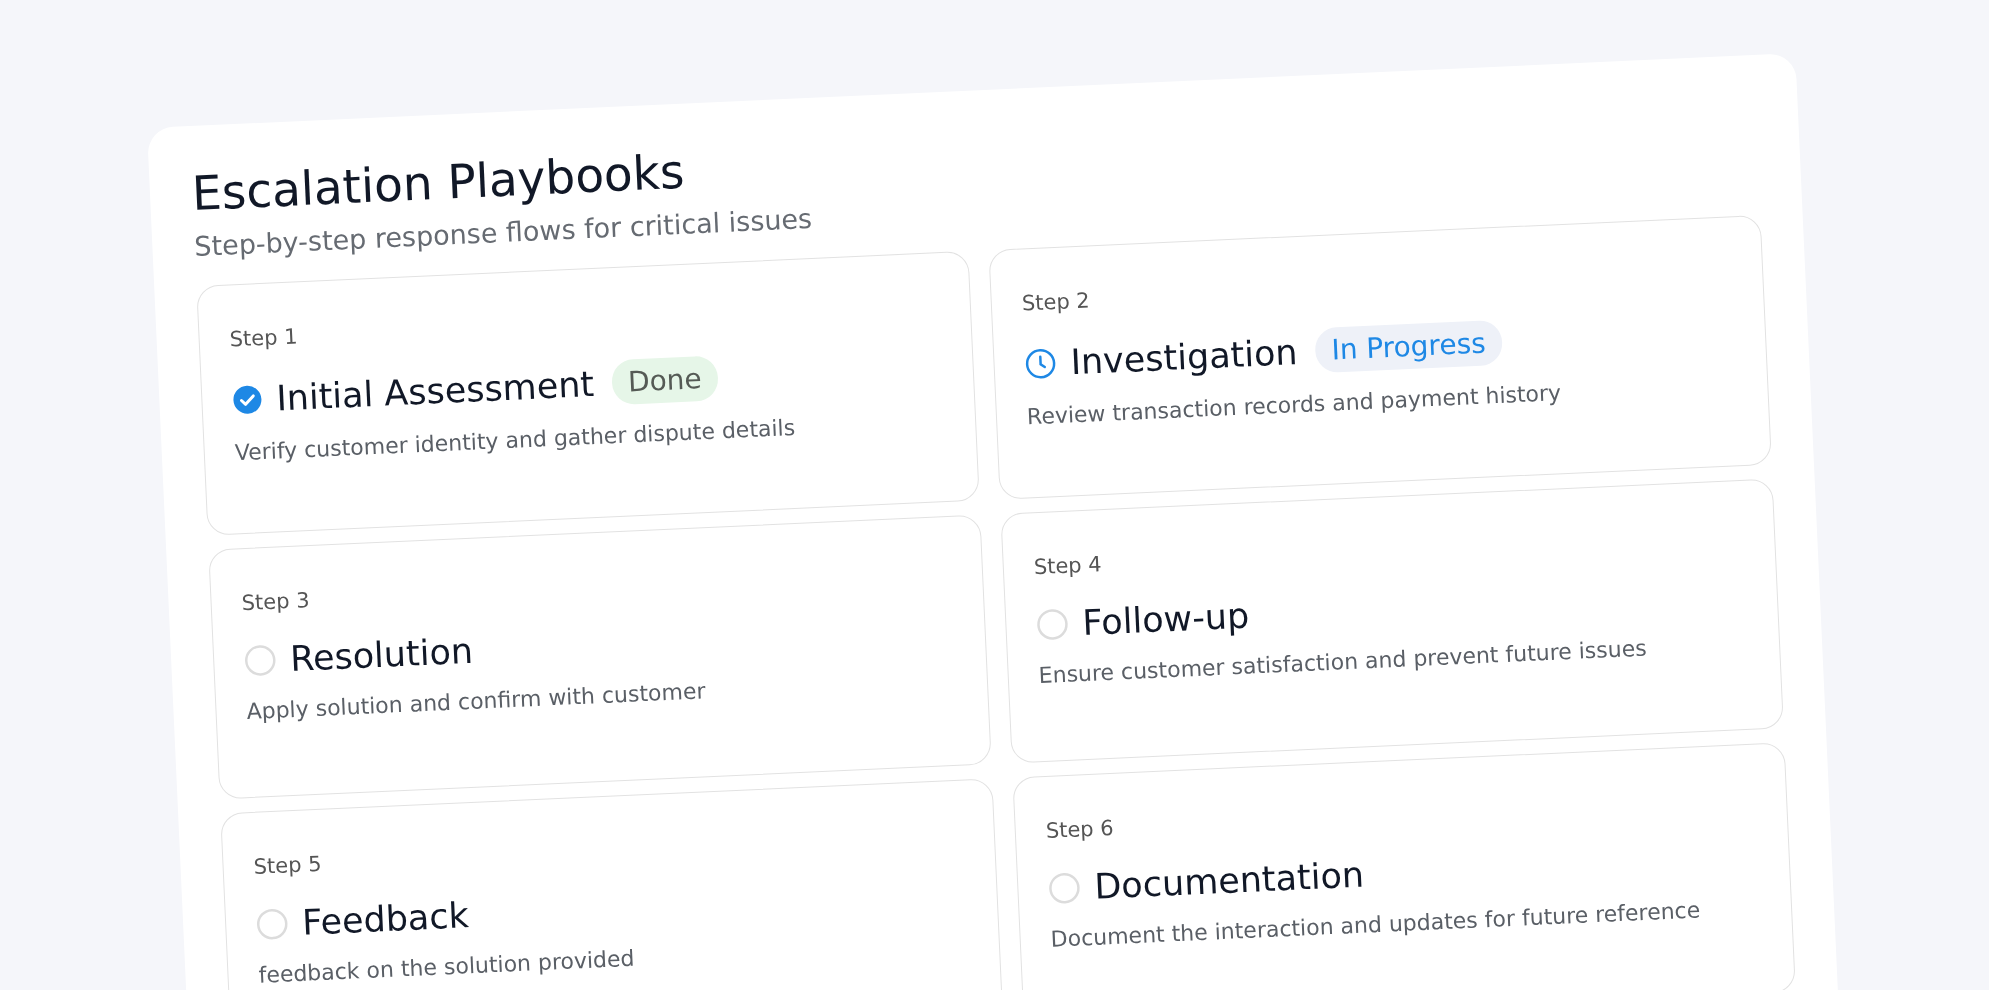 This screenshot has height=990, width=1989. I want to click on step-label: Step 3, so click(275, 602).